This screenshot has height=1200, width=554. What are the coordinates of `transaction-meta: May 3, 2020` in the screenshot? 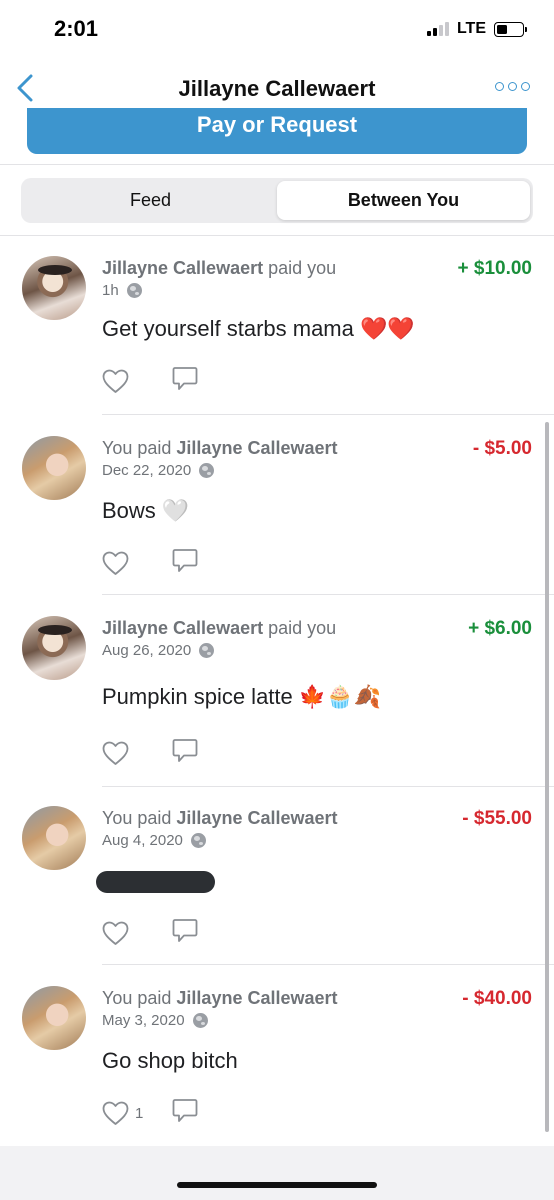 It's located at (155, 1020).